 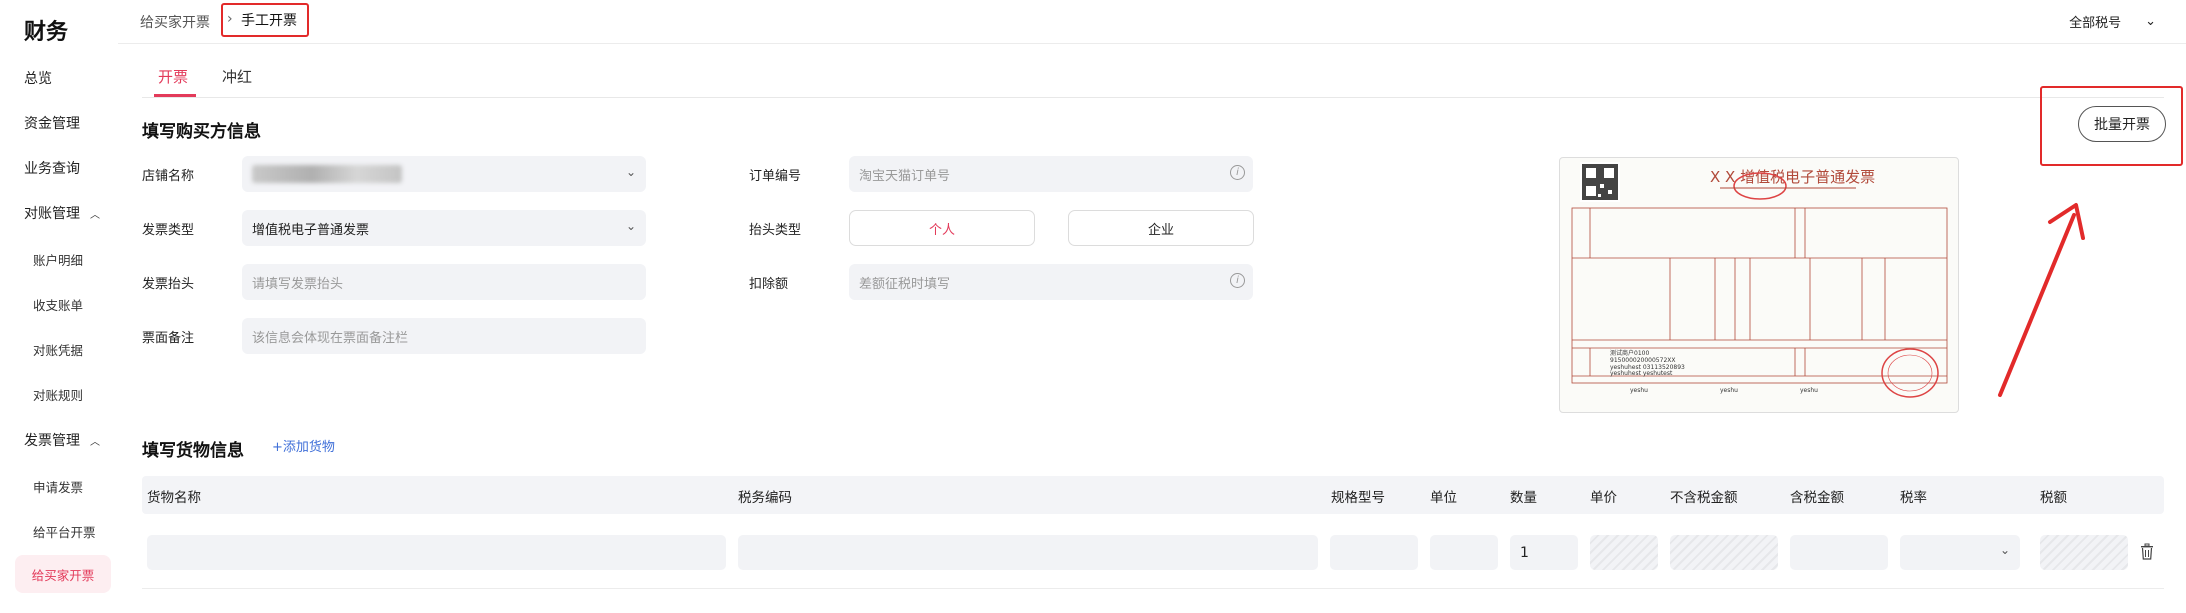 I want to click on app-title: 财务, so click(x=46, y=32).